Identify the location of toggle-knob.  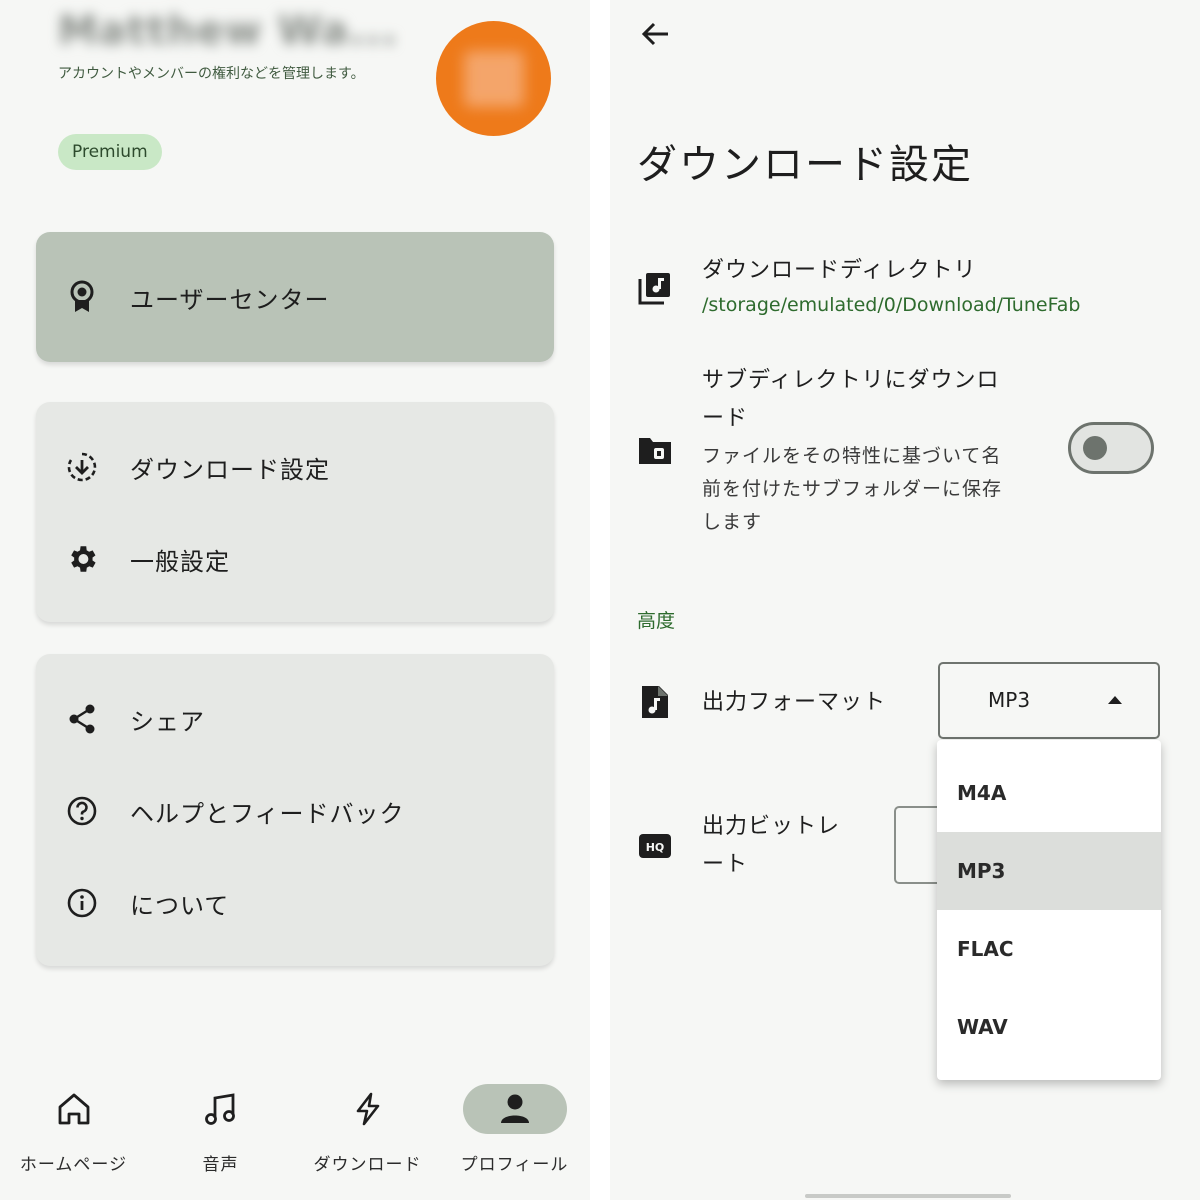
(1095, 448).